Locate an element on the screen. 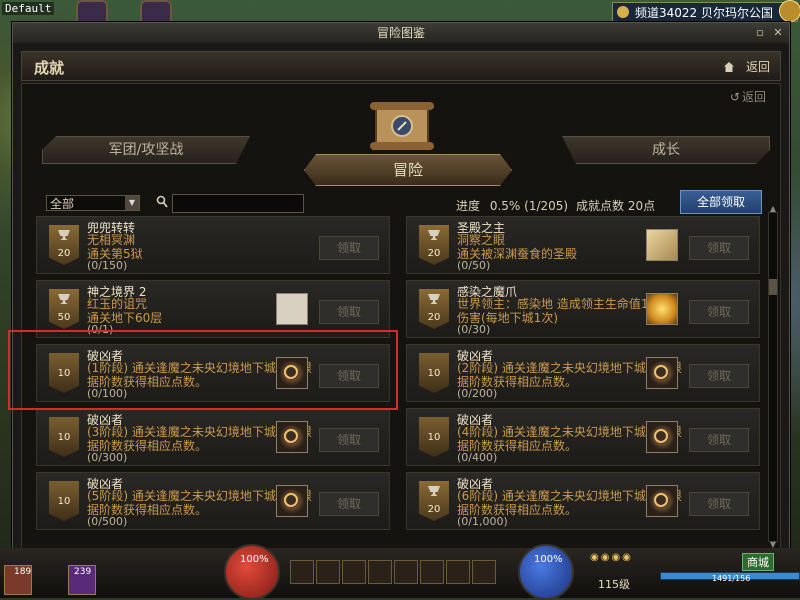  reward-letter-icon is located at coordinates (292, 309).